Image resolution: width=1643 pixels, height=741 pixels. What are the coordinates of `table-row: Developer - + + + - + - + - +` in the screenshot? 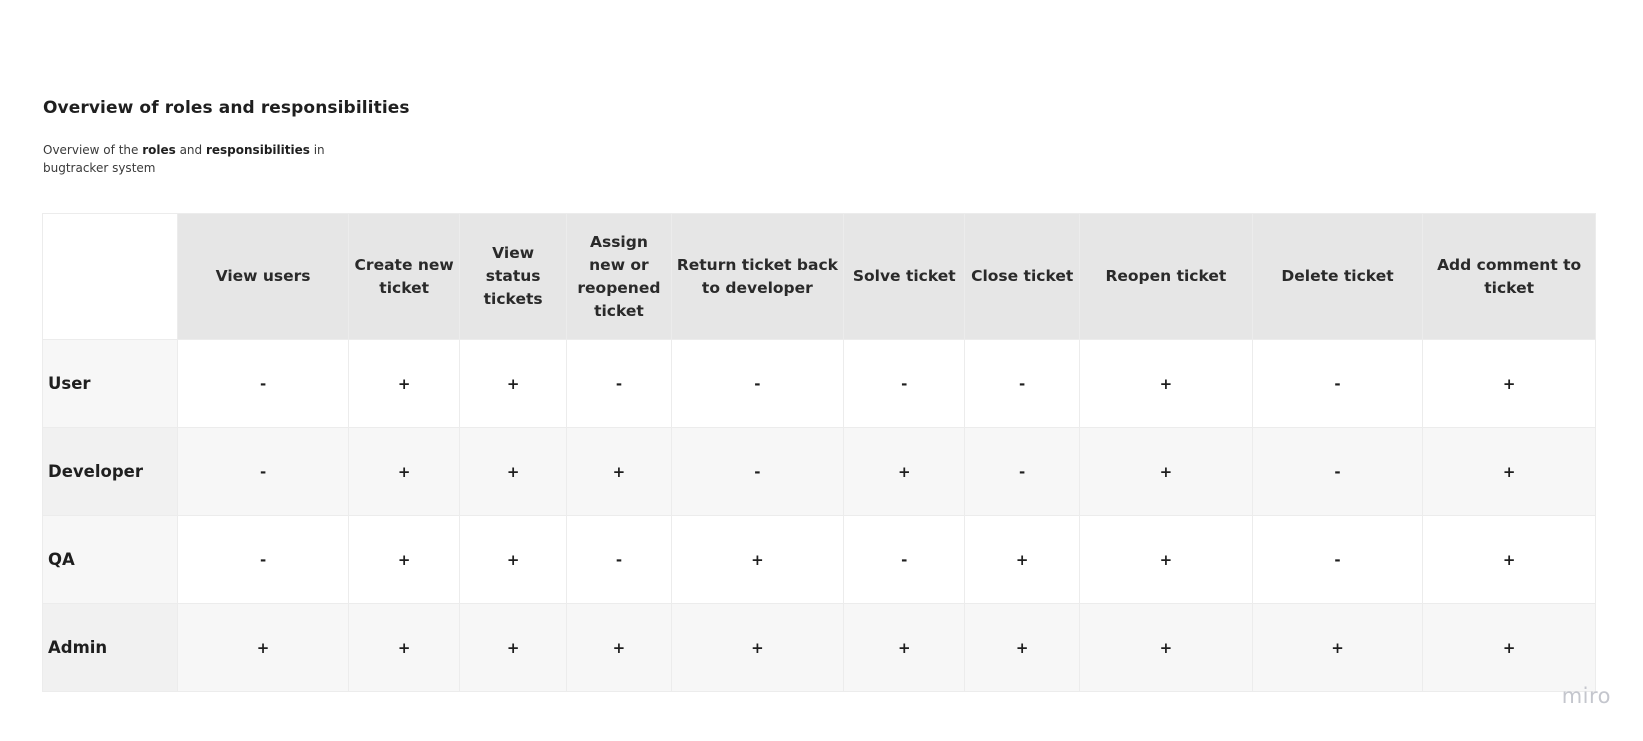 It's located at (819, 471).